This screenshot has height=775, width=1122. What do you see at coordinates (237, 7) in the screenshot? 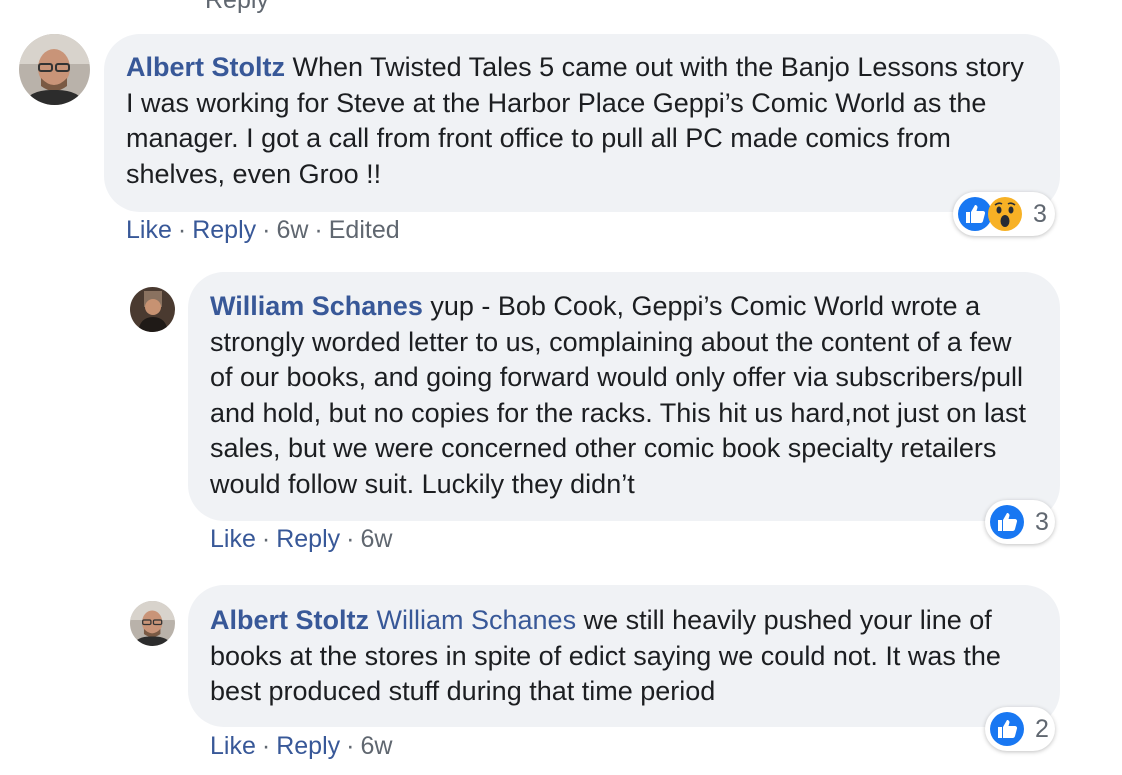
I see `previous-reply-link: Reply` at bounding box center [237, 7].